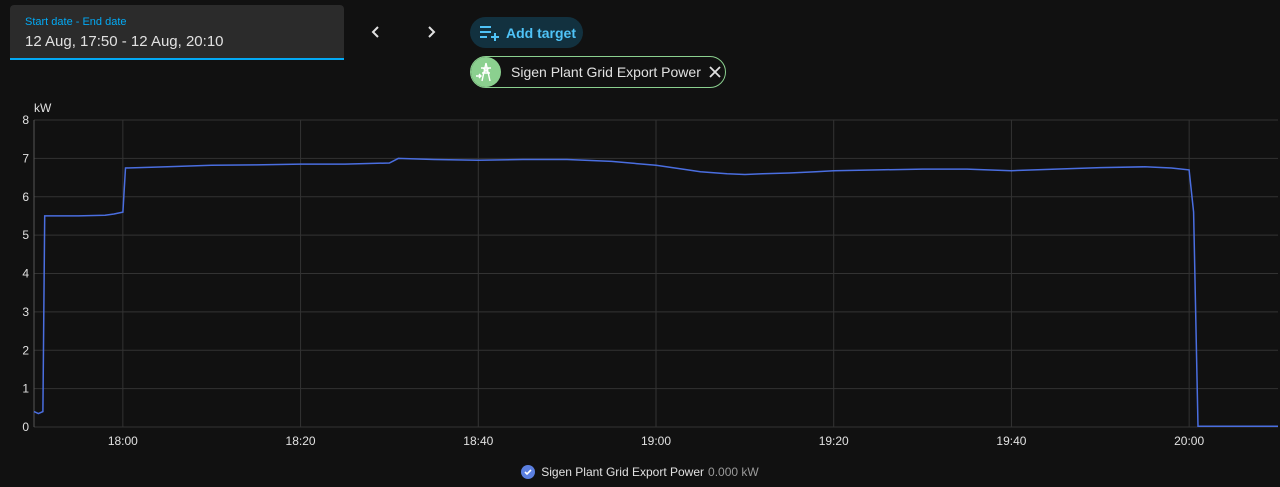 This screenshot has width=1280, height=487. What do you see at coordinates (123, 439) in the screenshot?
I see `x-tick-label: 18:00` at bounding box center [123, 439].